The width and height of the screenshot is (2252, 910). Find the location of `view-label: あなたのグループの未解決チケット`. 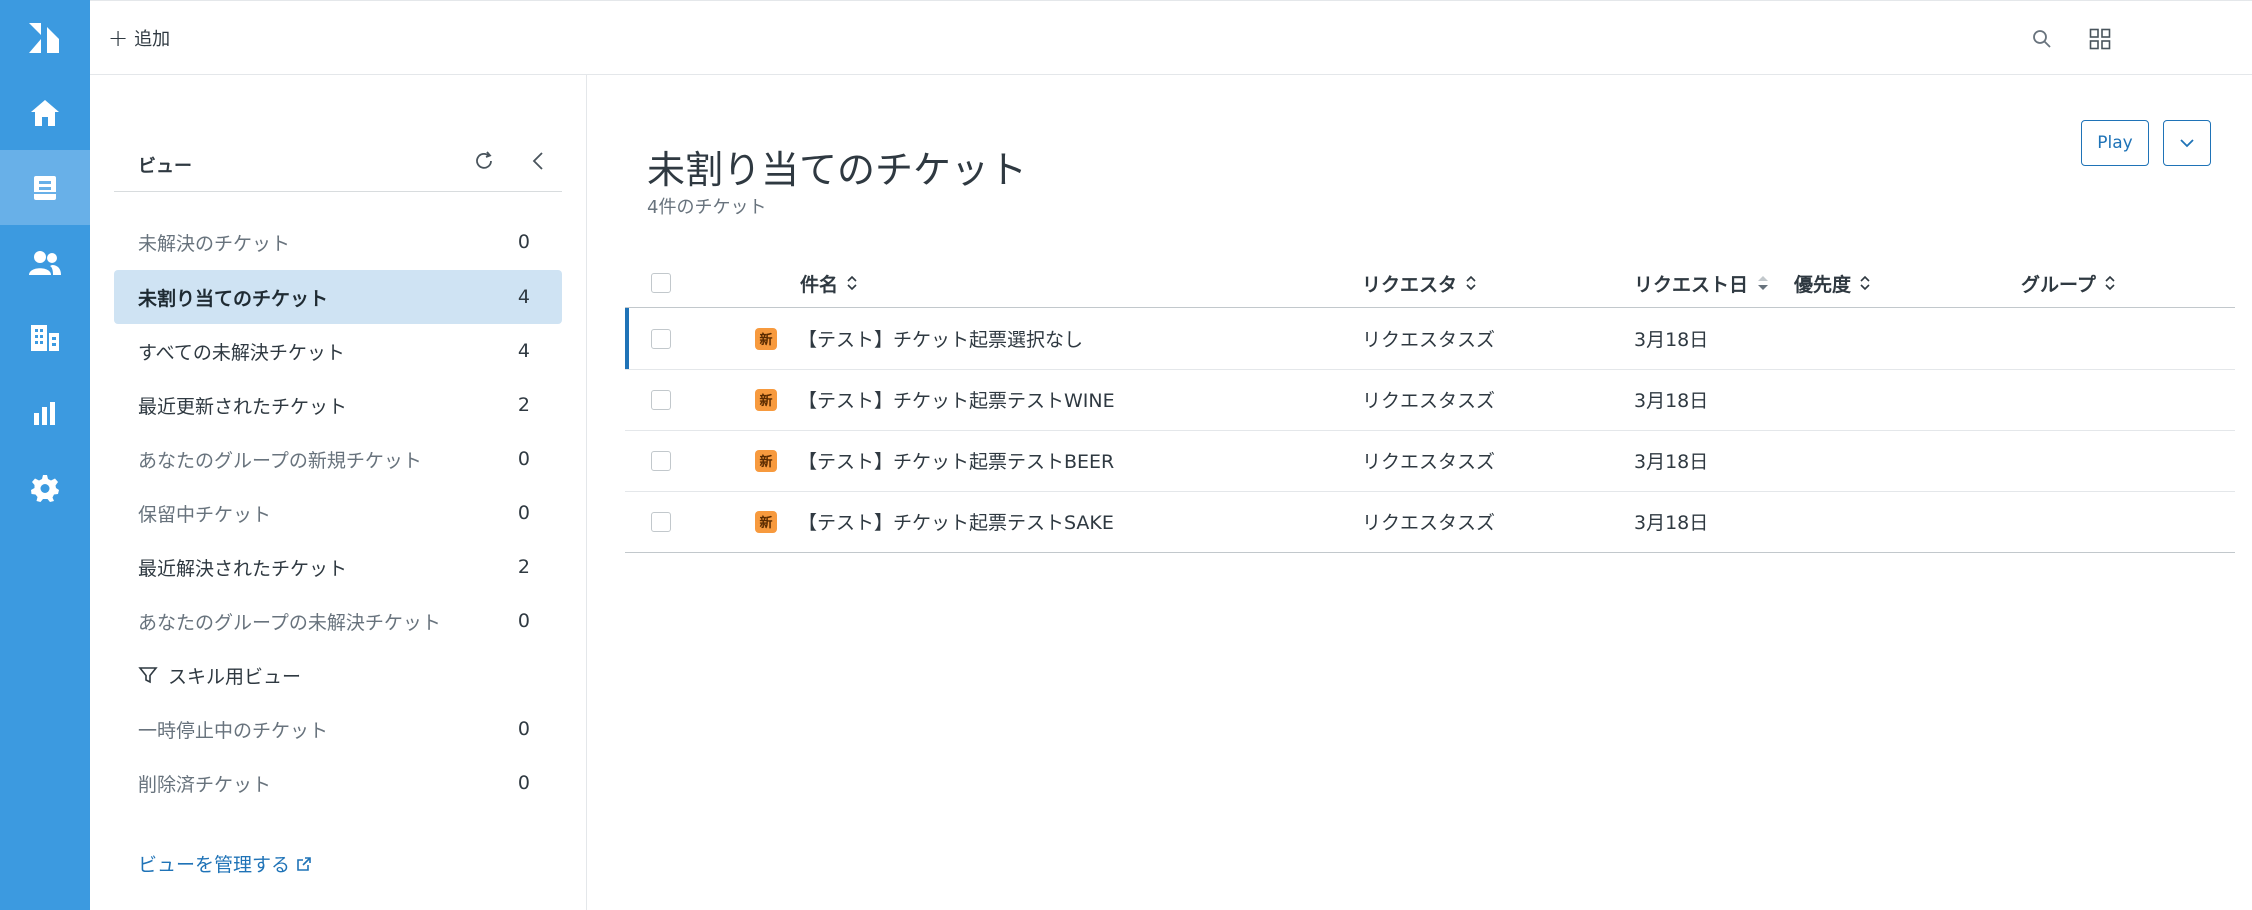

view-label: あなたのグループの未解決チケット is located at coordinates (289, 622).